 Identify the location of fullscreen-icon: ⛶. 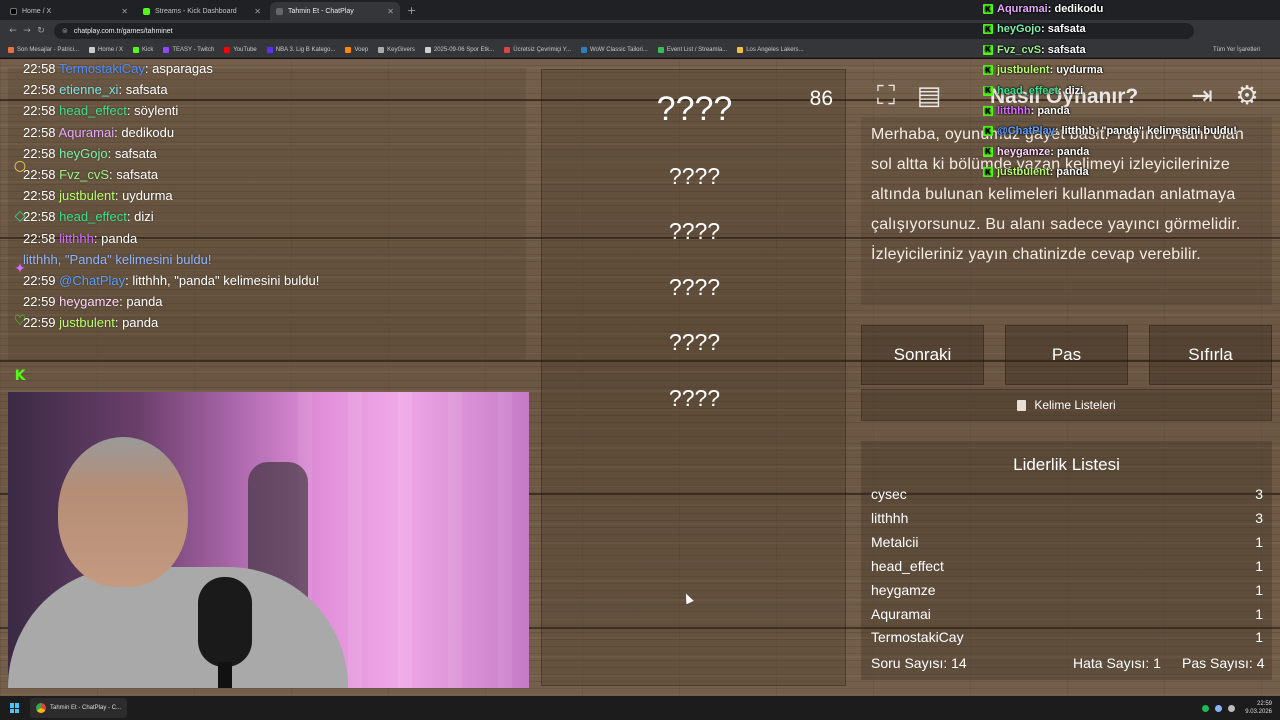
(886, 96).